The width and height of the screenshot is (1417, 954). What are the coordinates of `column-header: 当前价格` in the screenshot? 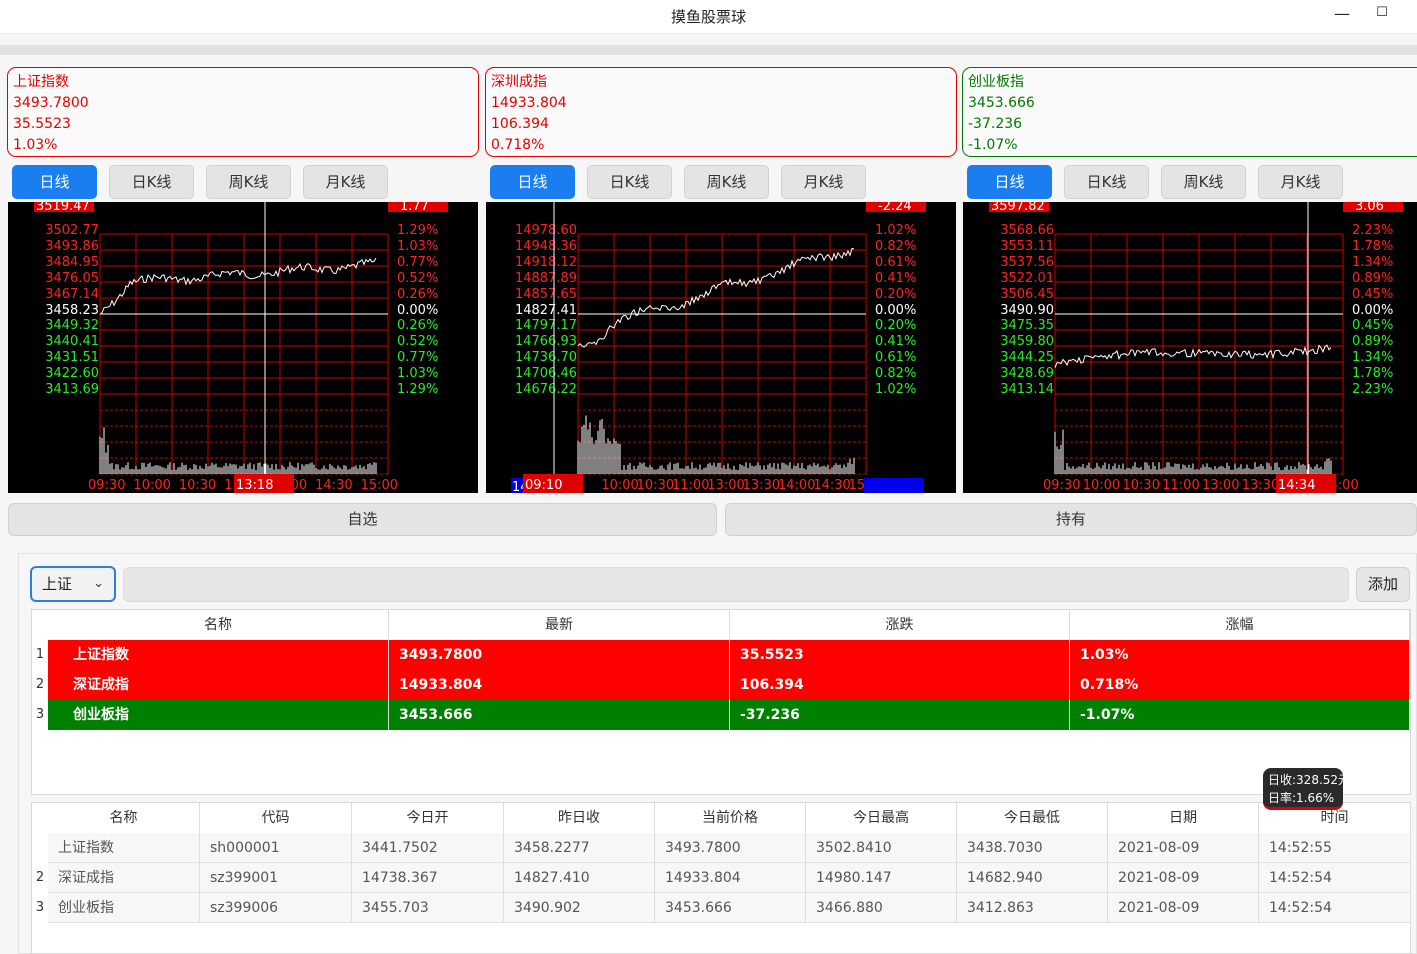 It's located at (730, 818).